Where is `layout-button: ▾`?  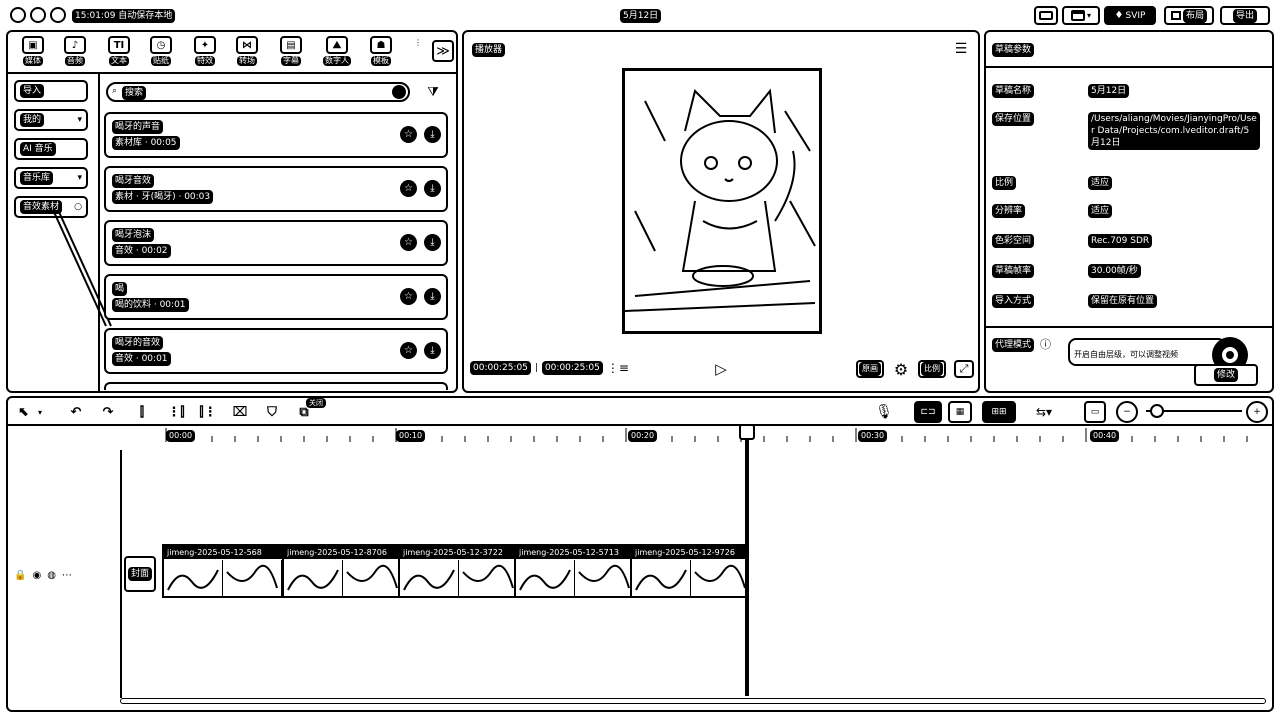 layout-button: ▾ is located at coordinates (1081, 15).